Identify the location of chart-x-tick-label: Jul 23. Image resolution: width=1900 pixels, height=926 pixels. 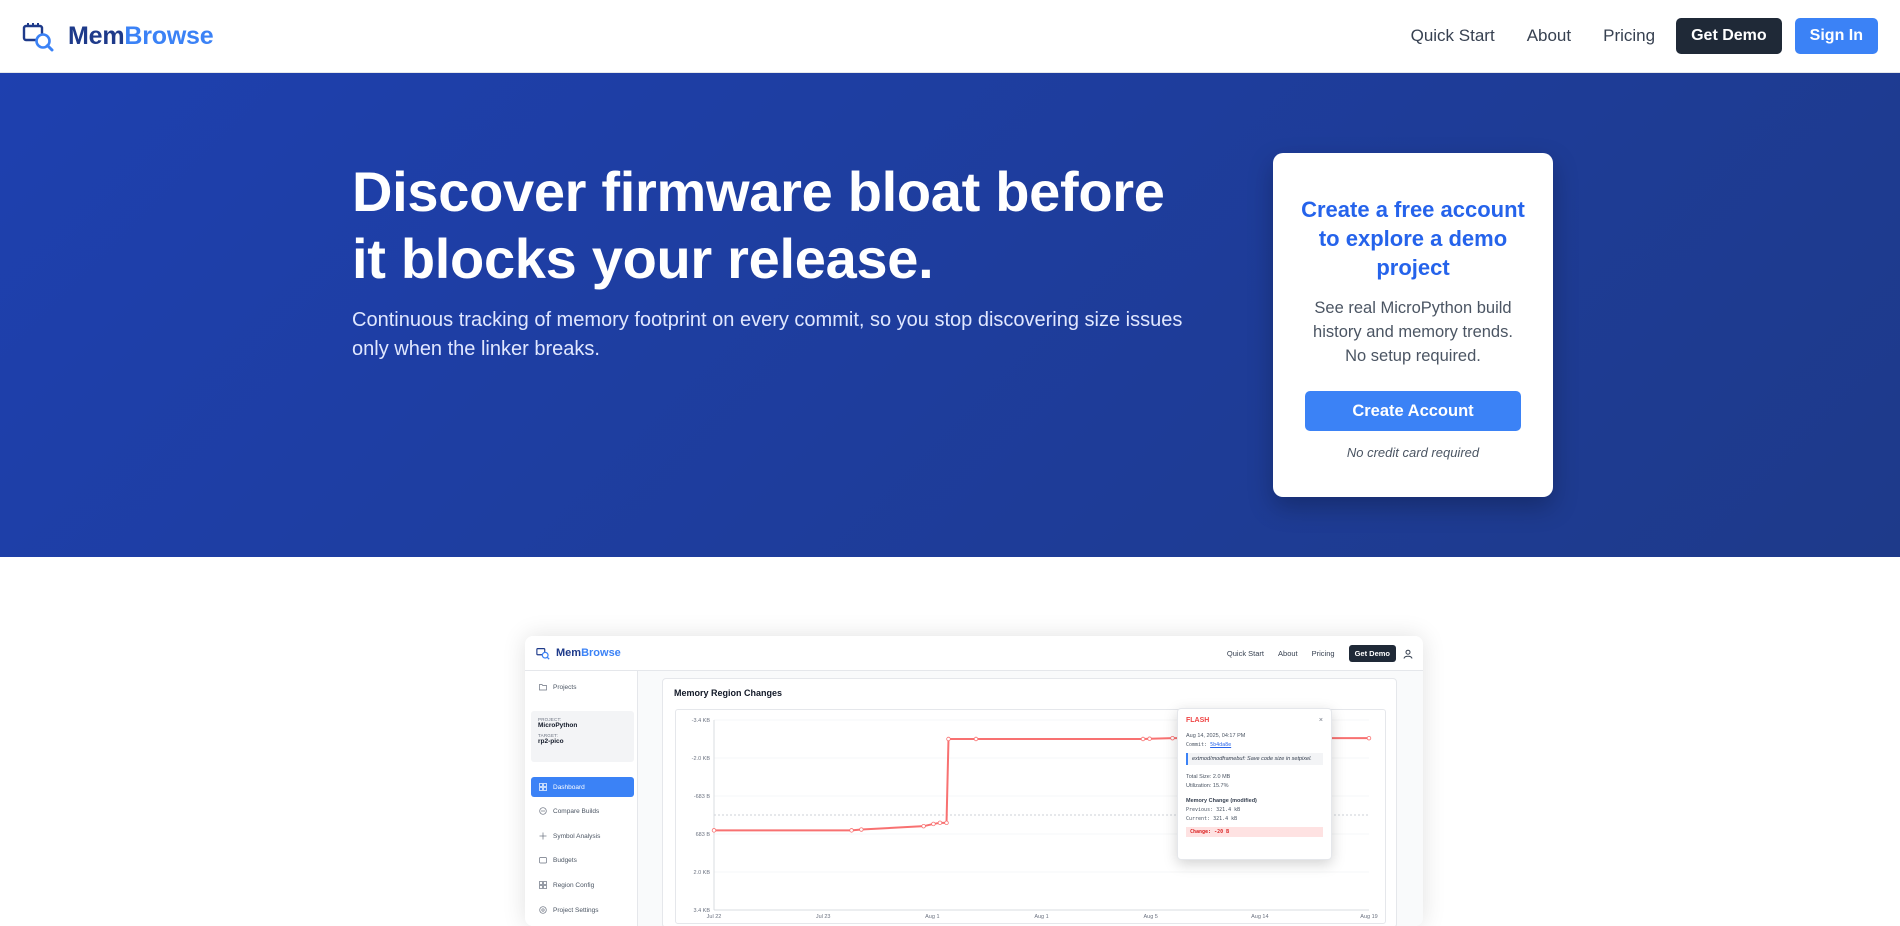
(823, 917).